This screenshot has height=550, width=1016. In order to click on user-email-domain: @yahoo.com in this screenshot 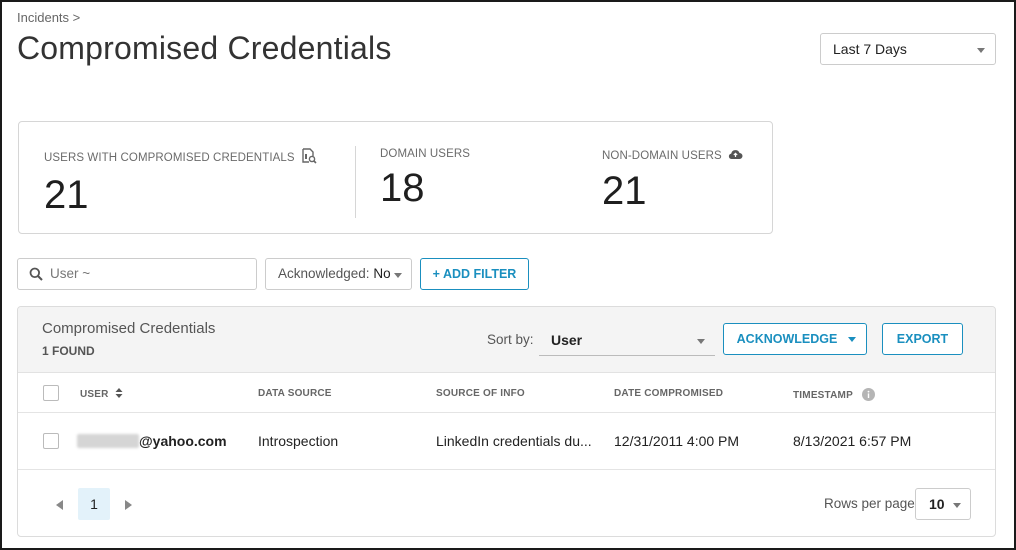, I will do `click(183, 441)`.